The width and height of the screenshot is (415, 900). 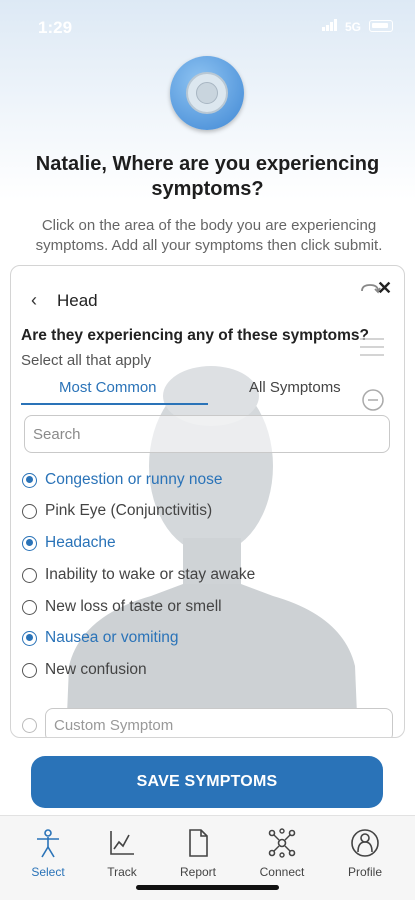 I want to click on custom-symptom-row, so click(x=207, y=722).